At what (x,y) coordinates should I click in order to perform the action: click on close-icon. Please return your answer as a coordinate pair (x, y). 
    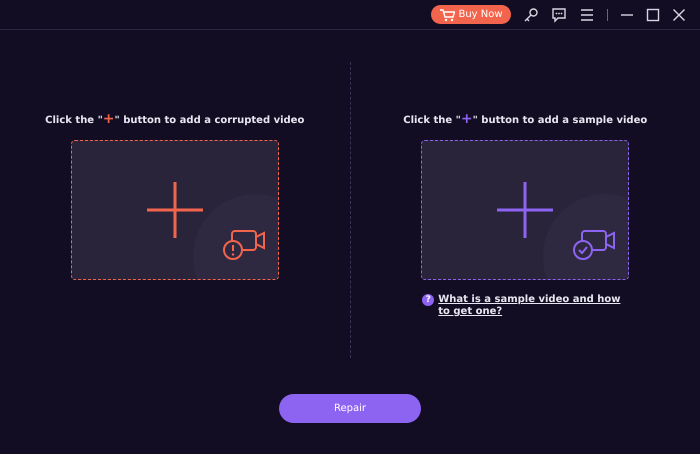
    Looking at the image, I should click on (679, 15).